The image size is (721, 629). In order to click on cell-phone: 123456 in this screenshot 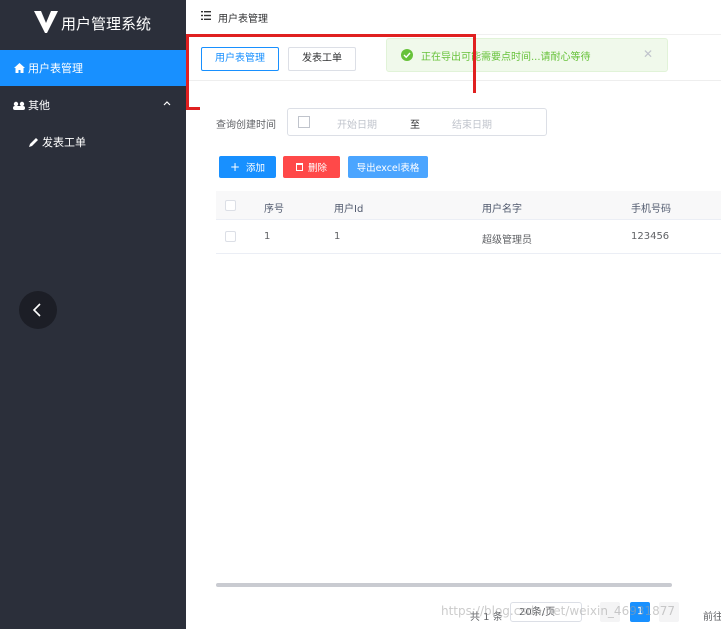, I will do `click(650, 236)`.